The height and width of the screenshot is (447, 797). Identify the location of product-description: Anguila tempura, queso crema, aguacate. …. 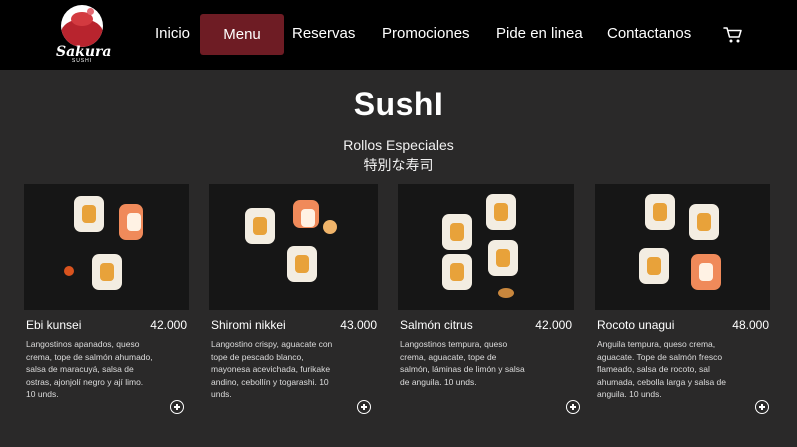
(661, 369).